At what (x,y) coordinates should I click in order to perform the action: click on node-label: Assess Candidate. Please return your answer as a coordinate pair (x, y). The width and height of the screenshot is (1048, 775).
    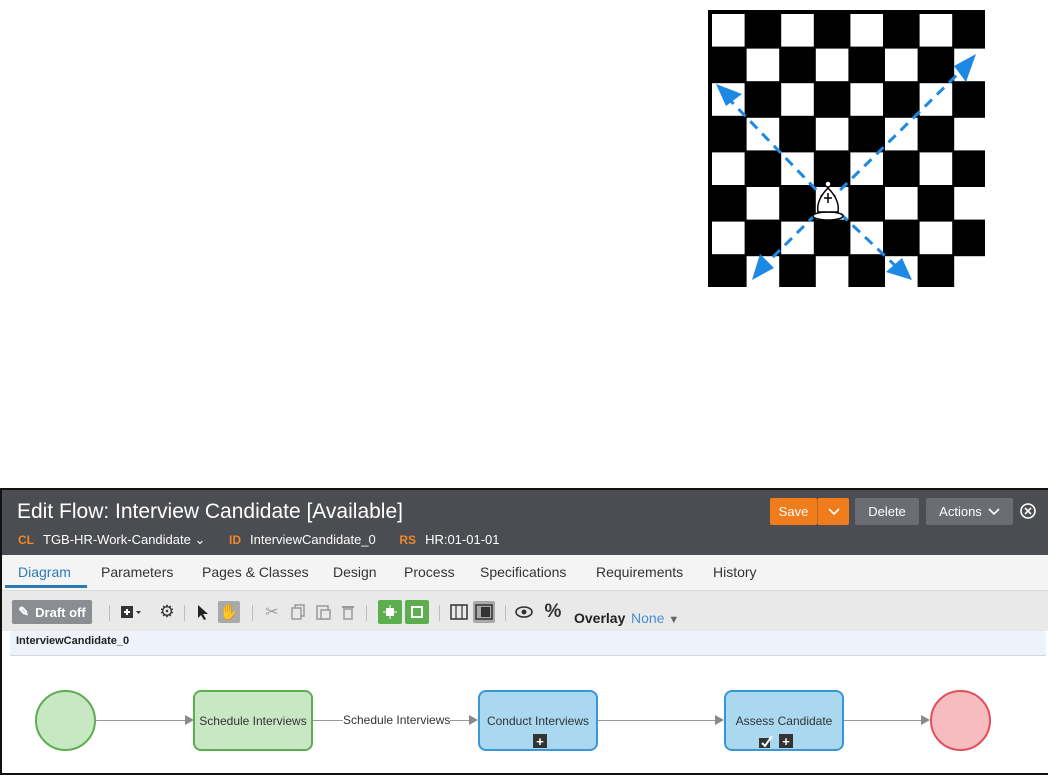
    Looking at the image, I should click on (784, 720).